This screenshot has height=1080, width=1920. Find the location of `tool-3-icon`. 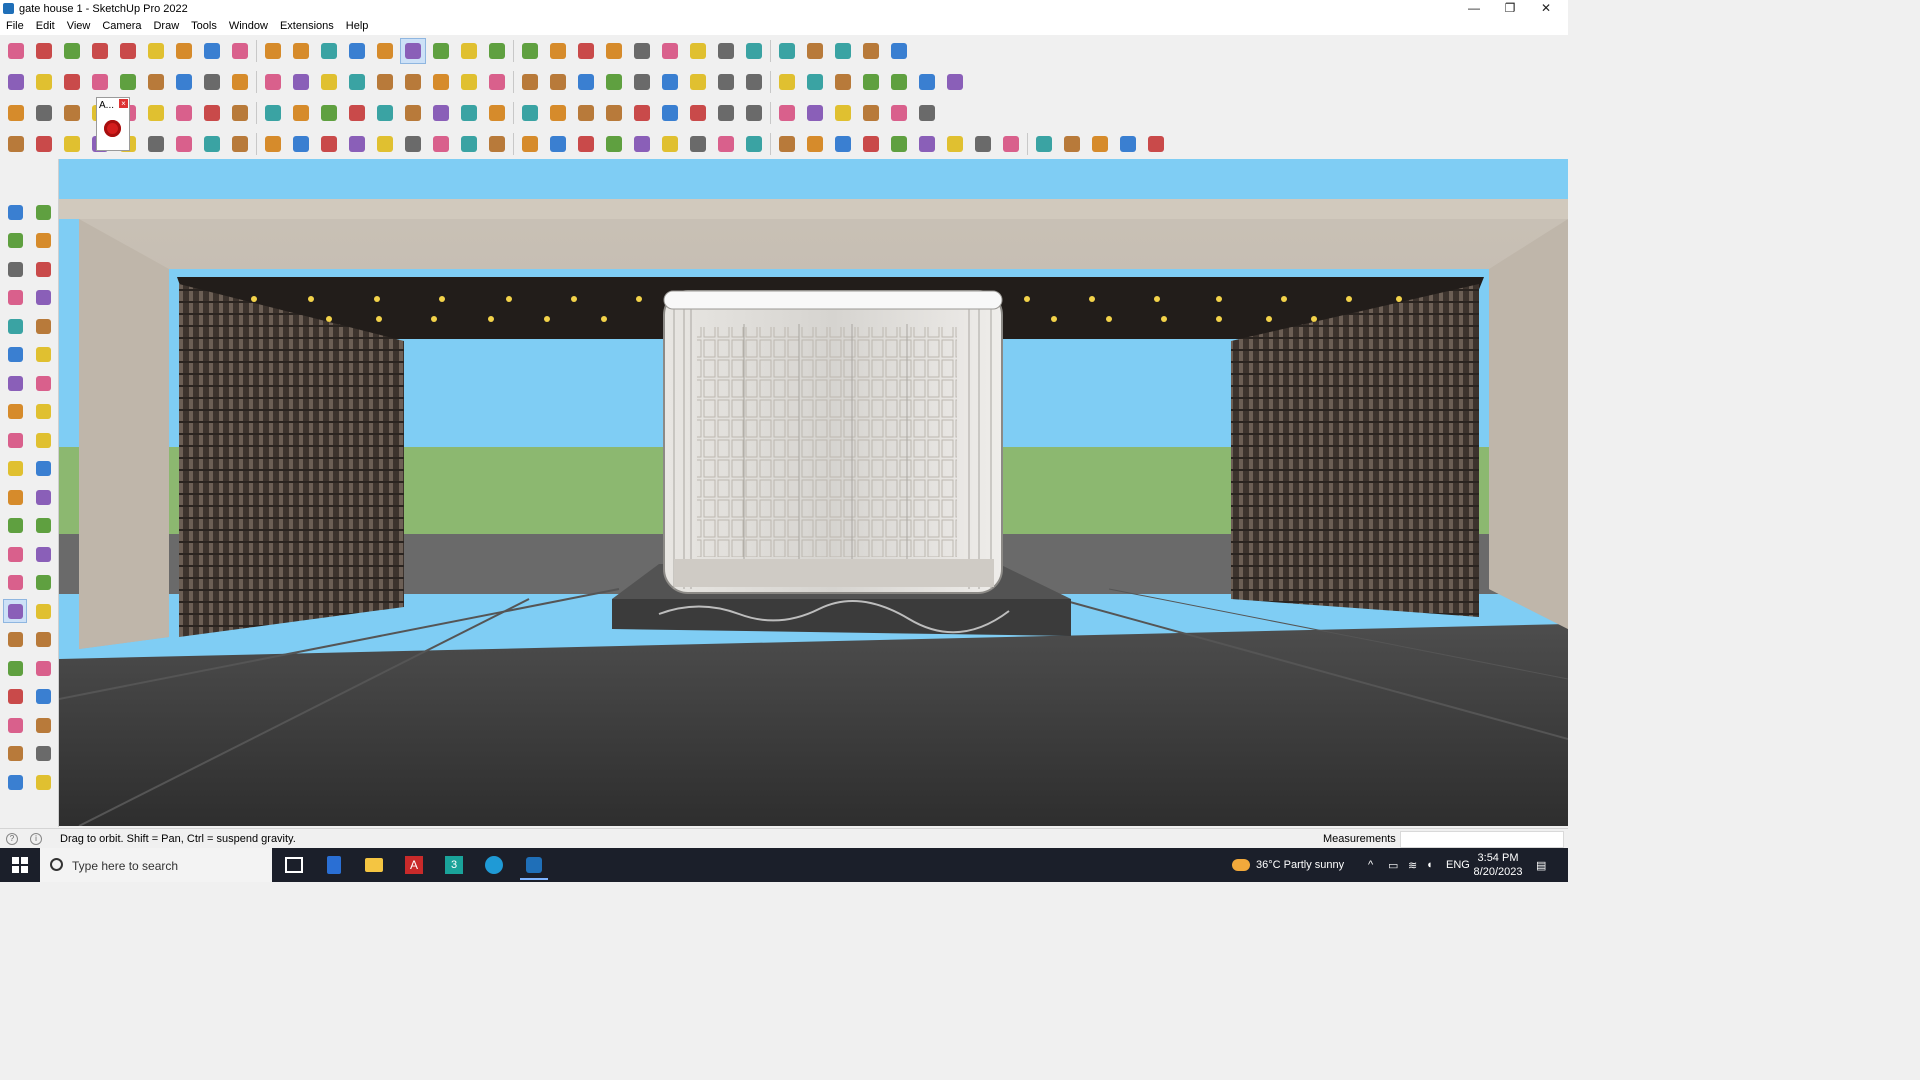

tool-3-icon is located at coordinates (156, 144).